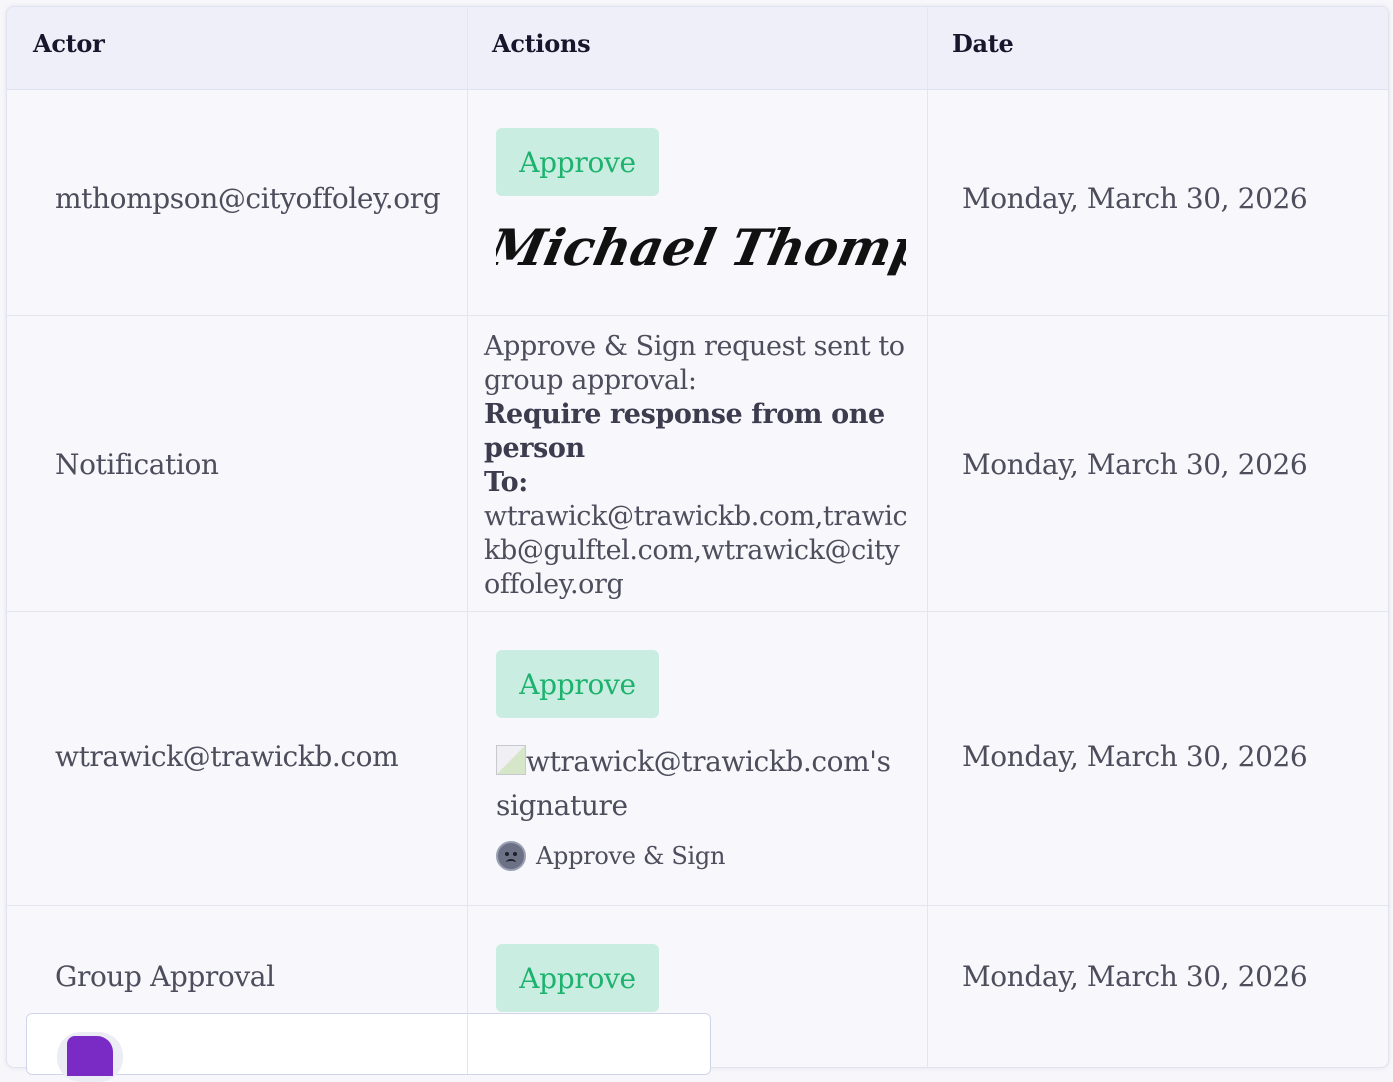 The image size is (1393, 1082). What do you see at coordinates (90, 1056) in the screenshot?
I see `document-icon` at bounding box center [90, 1056].